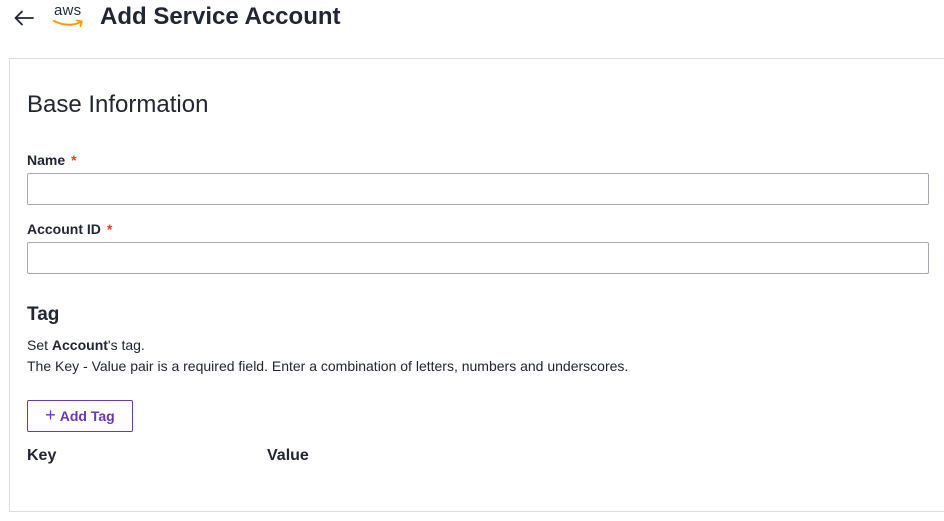  What do you see at coordinates (478, 189) in the screenshot?
I see `name-input` at bounding box center [478, 189].